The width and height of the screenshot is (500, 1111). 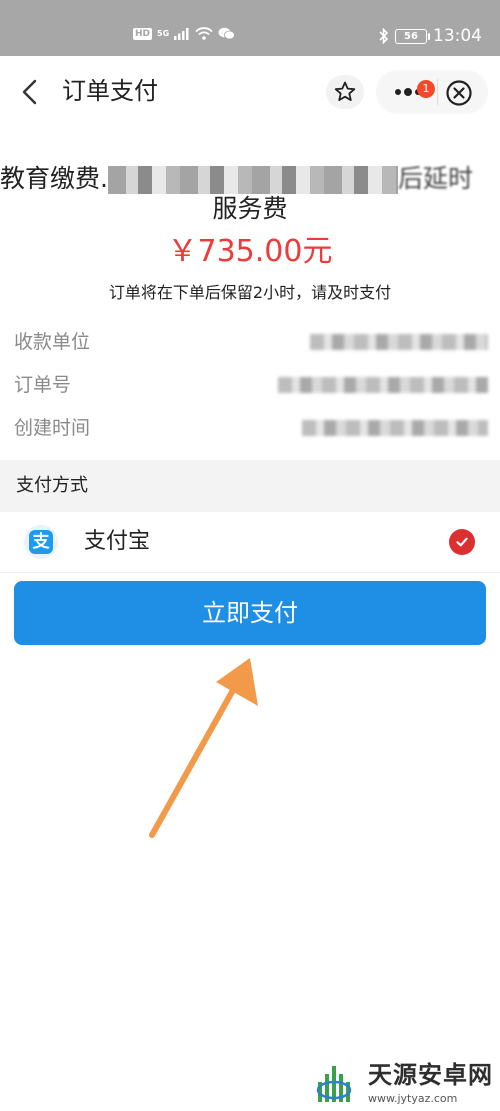 What do you see at coordinates (413, 1098) in the screenshot?
I see `watermark-url: www.jytyaz.com` at bounding box center [413, 1098].